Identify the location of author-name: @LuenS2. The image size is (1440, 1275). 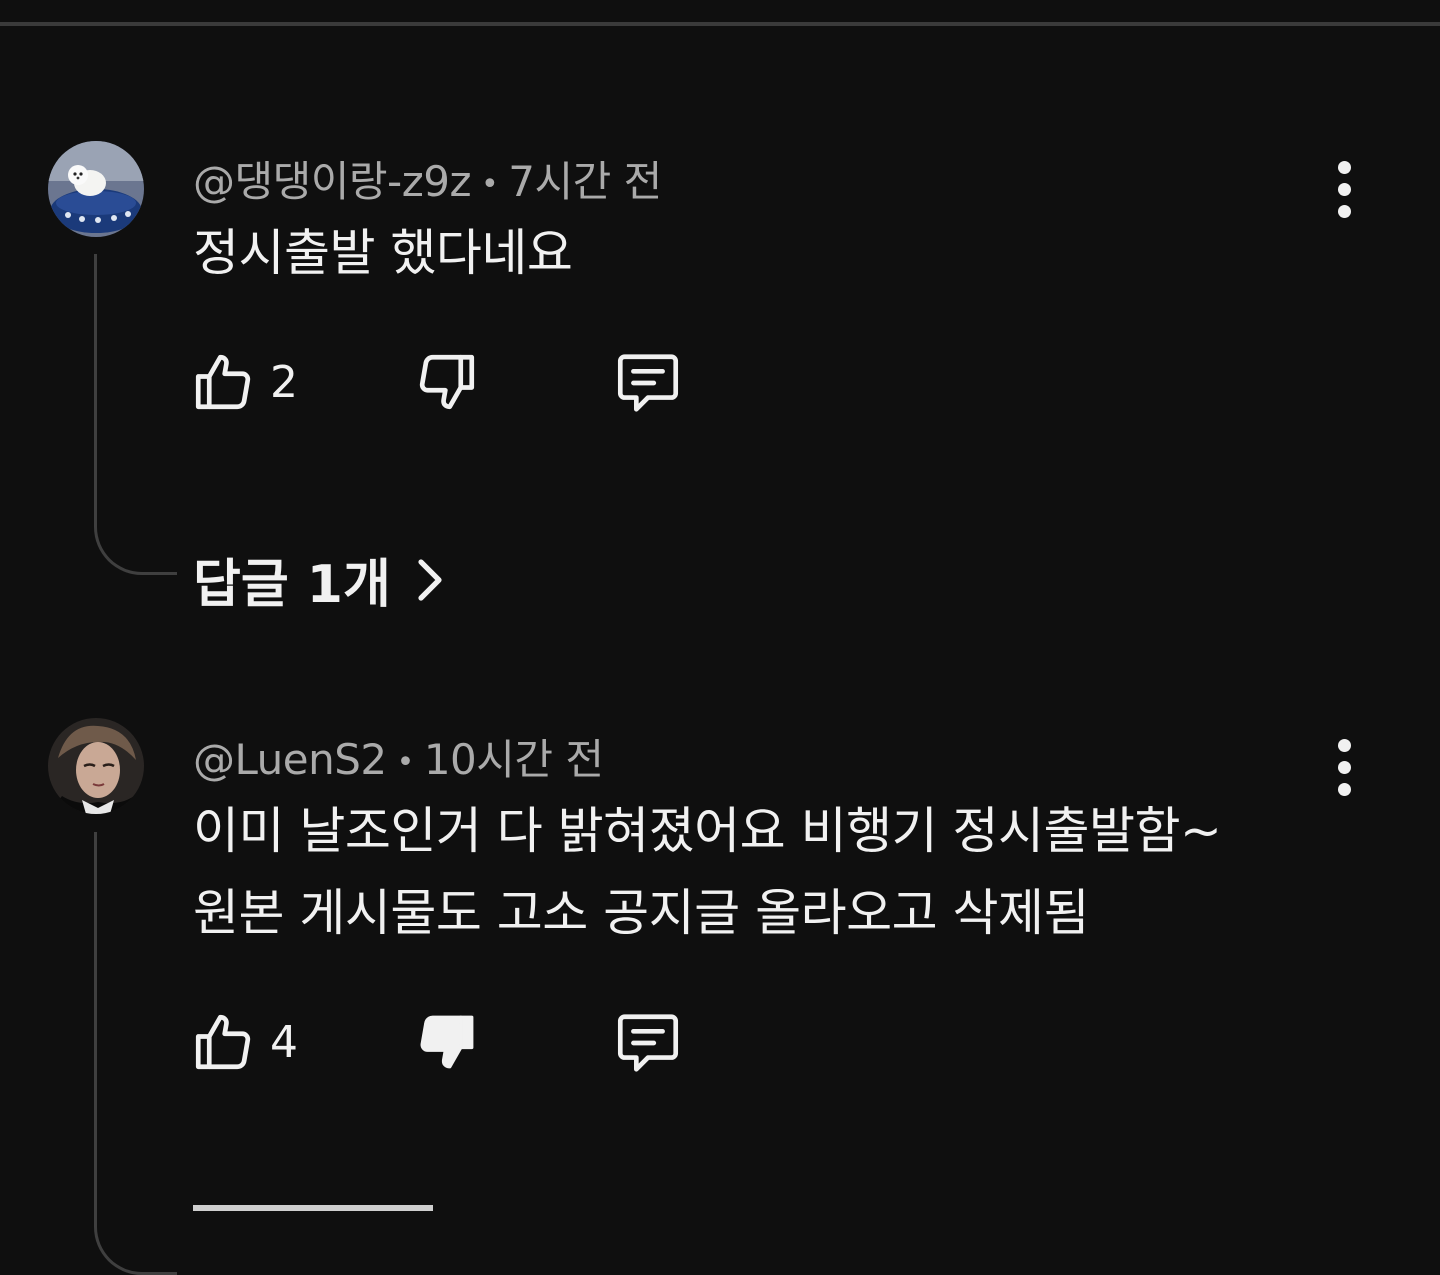
(290, 759).